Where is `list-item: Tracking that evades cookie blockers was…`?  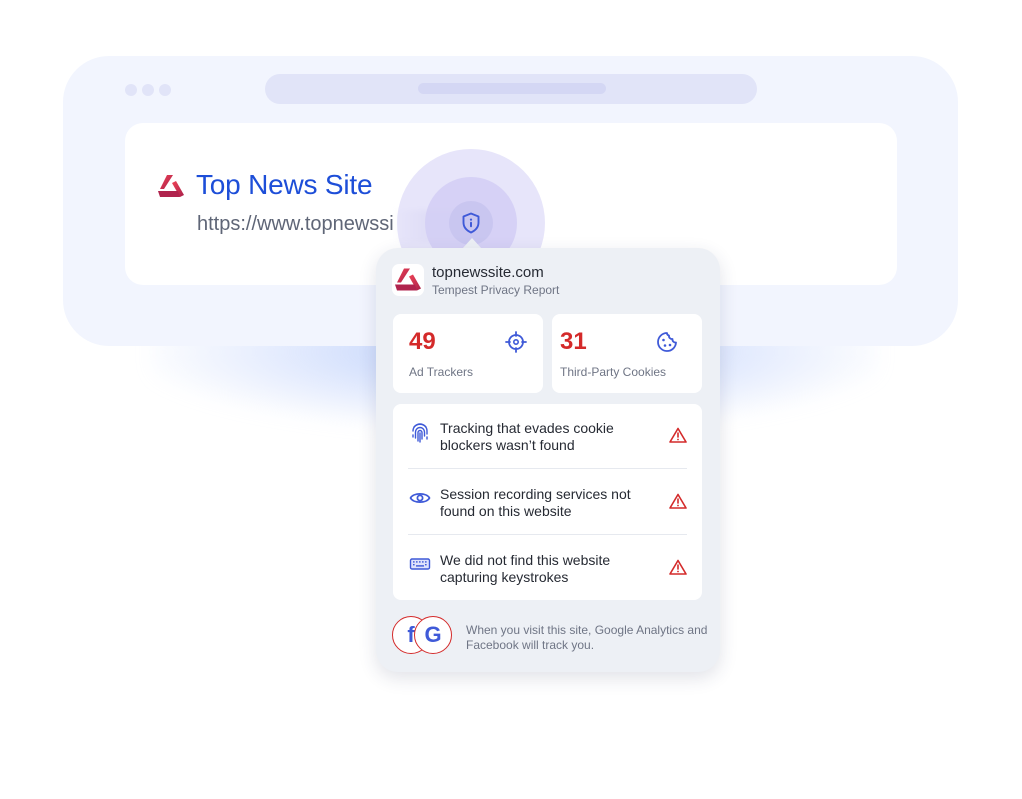
list-item: Tracking that evades cookie blockers was… is located at coordinates (547, 437).